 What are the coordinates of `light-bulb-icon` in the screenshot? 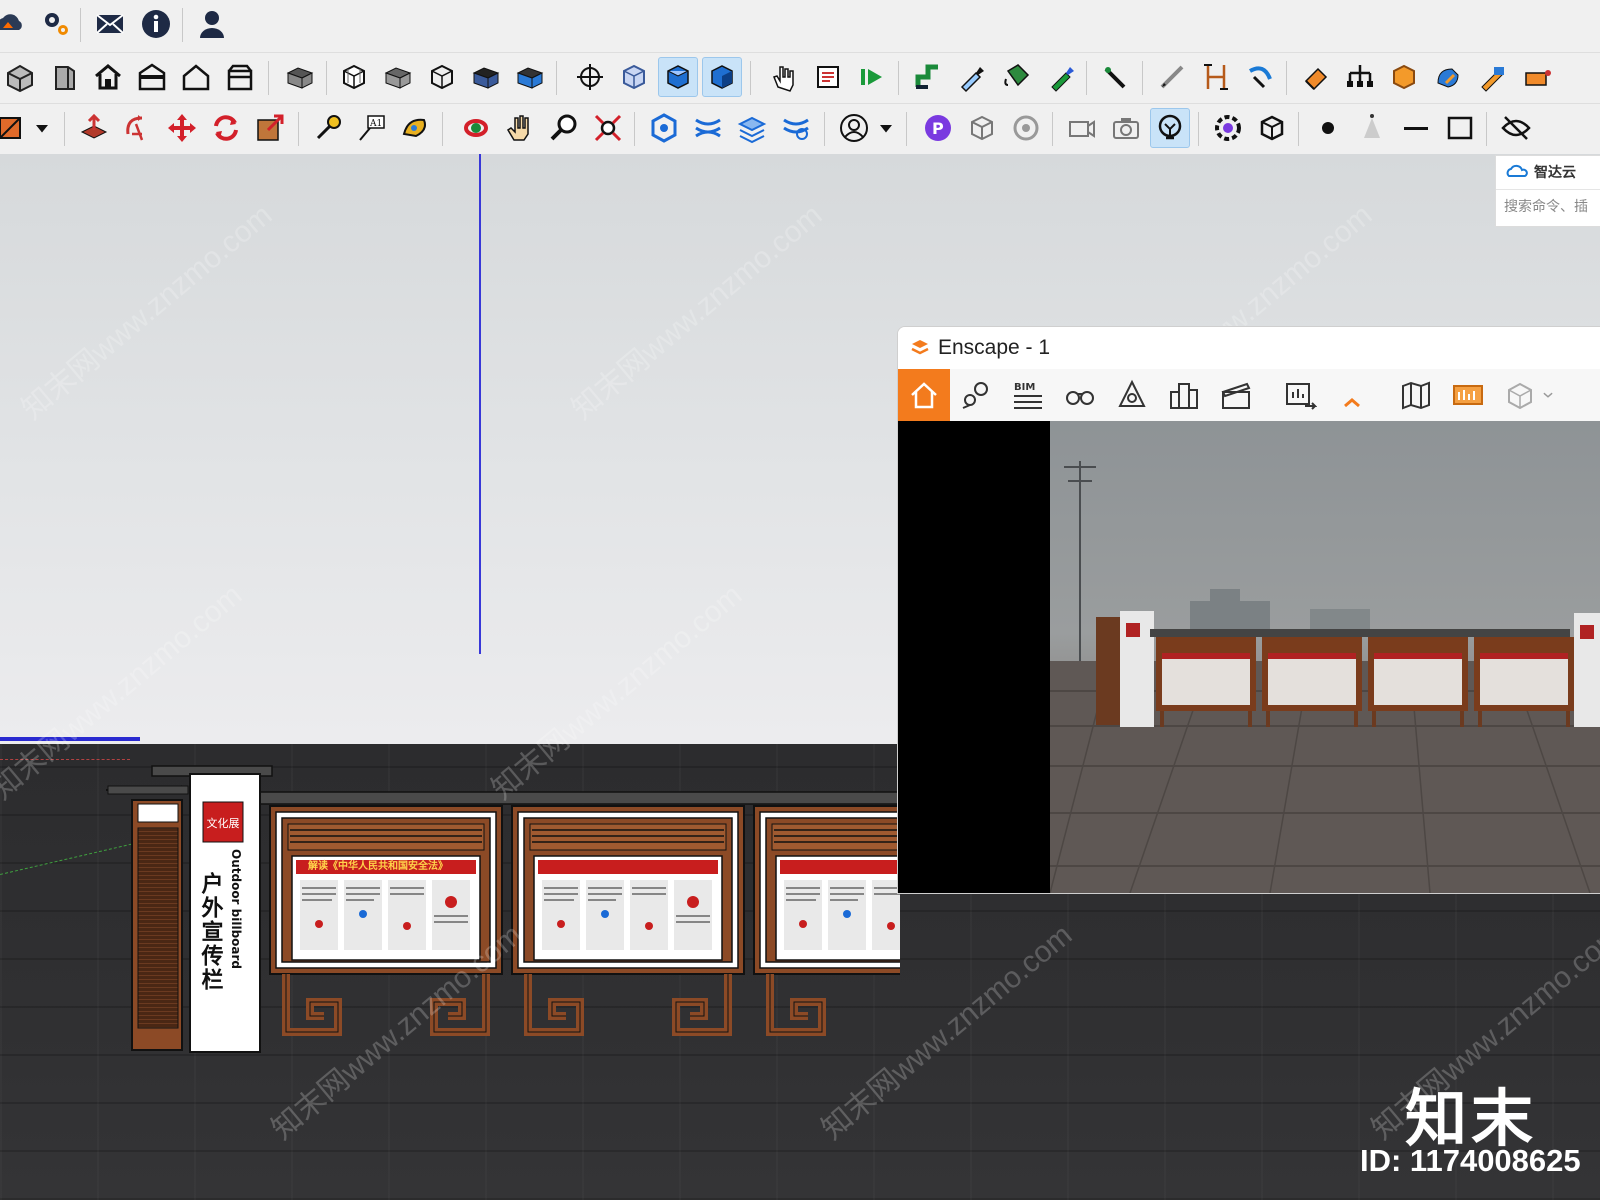 It's located at (1170, 128).